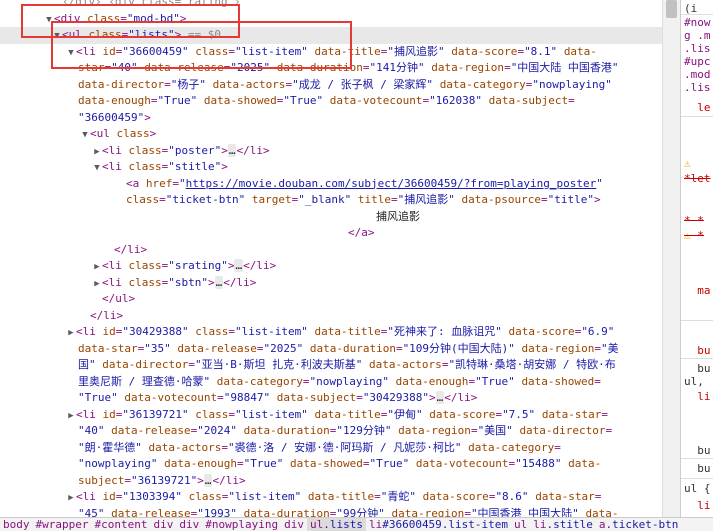  Describe the element at coordinates (123, 133) in the screenshot. I see `dom-node-markup: <ul class>` at that location.